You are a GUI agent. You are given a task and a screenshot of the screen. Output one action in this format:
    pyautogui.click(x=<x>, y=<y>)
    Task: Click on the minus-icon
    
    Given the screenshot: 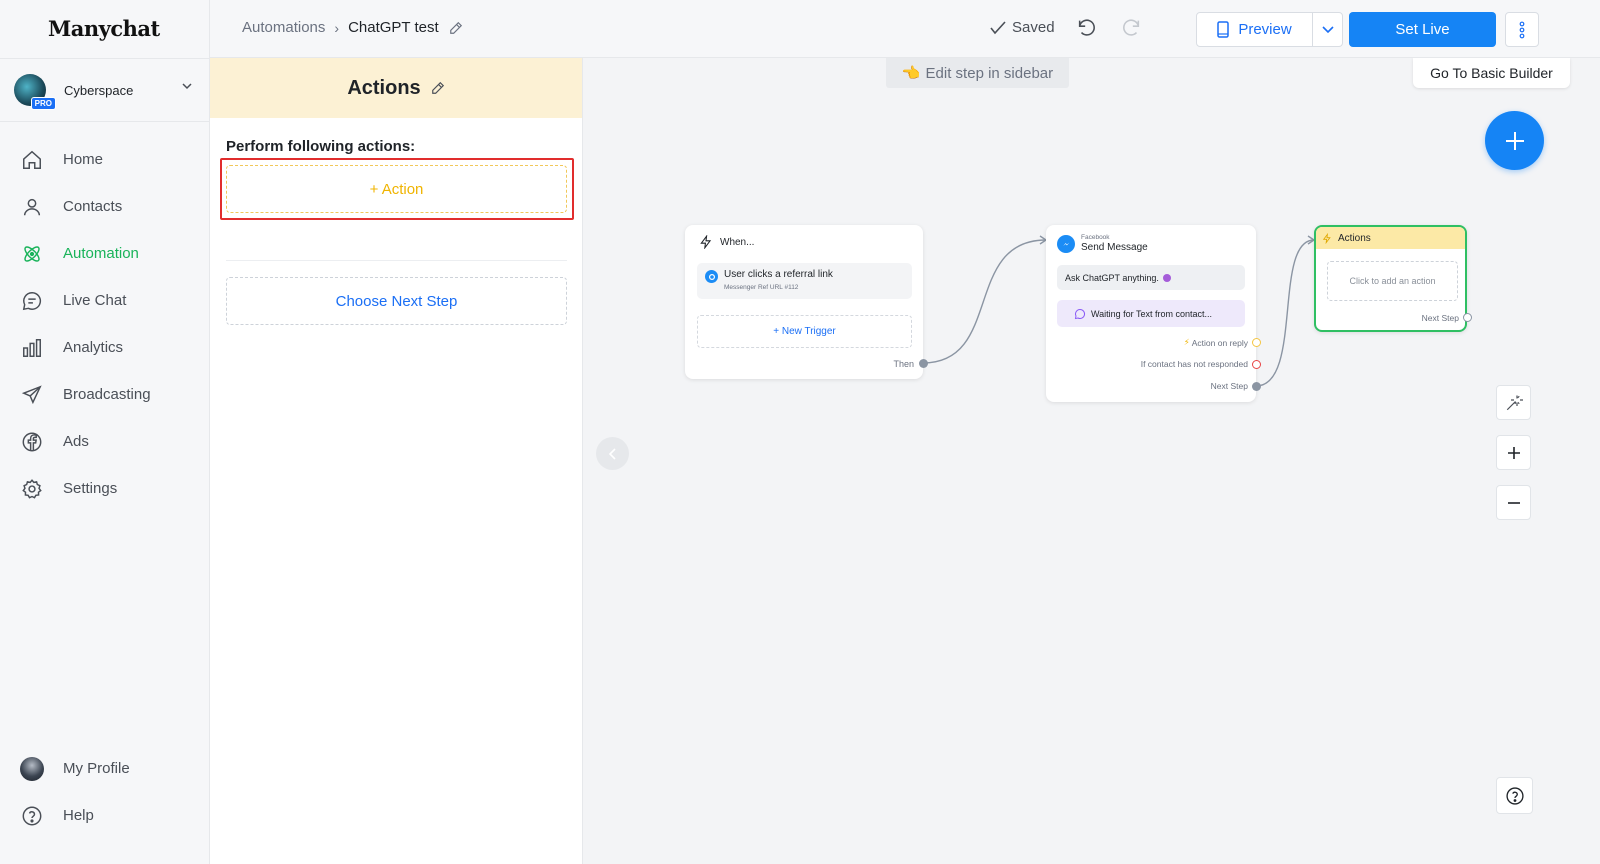 What is the action you would take?
    pyautogui.click(x=1513, y=502)
    